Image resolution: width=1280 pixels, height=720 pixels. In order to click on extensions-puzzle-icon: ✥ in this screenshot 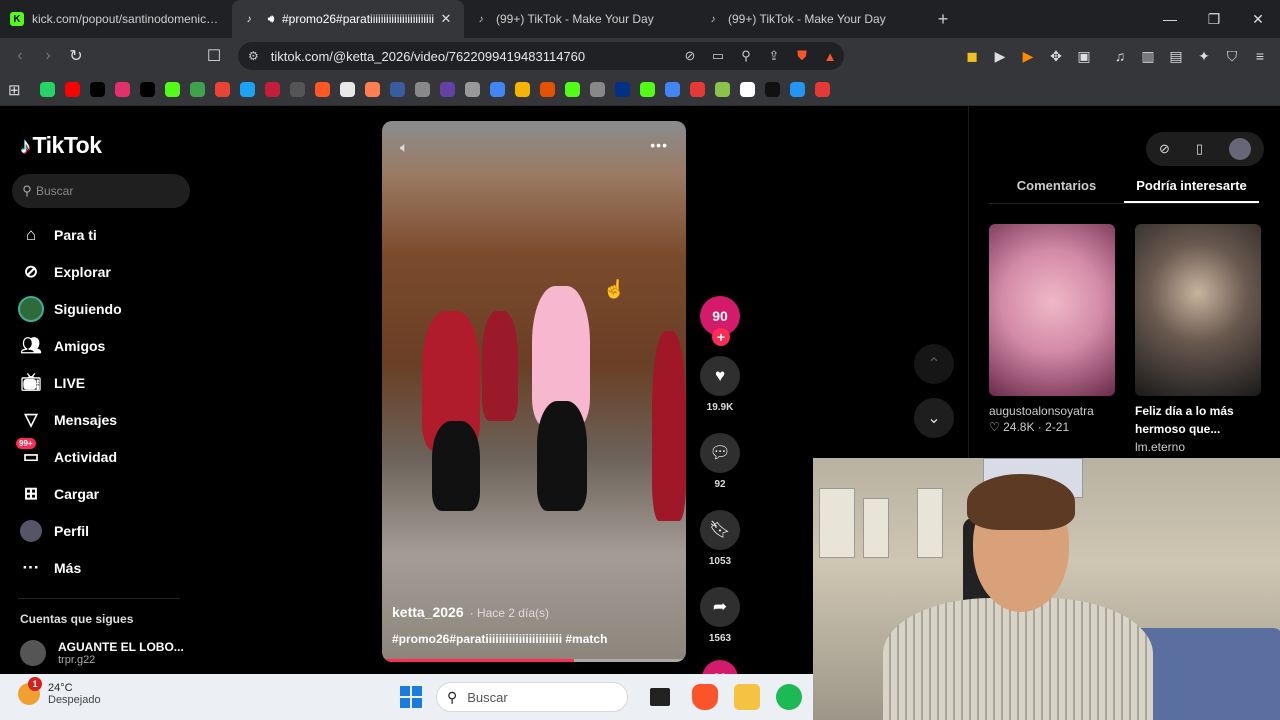, I will do `click(1056, 56)`.